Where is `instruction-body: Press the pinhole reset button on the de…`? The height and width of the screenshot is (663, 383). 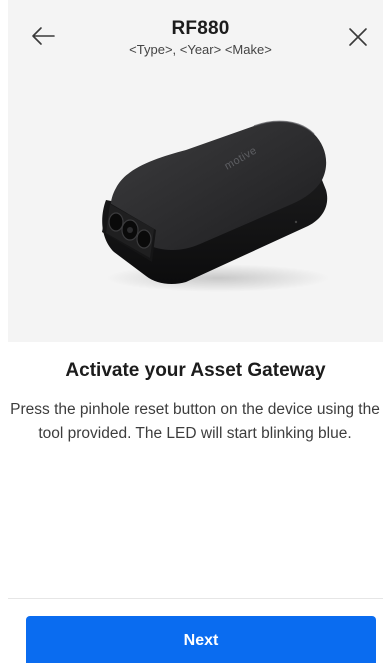
instruction-body: Press the pinhole reset button on the de… is located at coordinates (195, 421).